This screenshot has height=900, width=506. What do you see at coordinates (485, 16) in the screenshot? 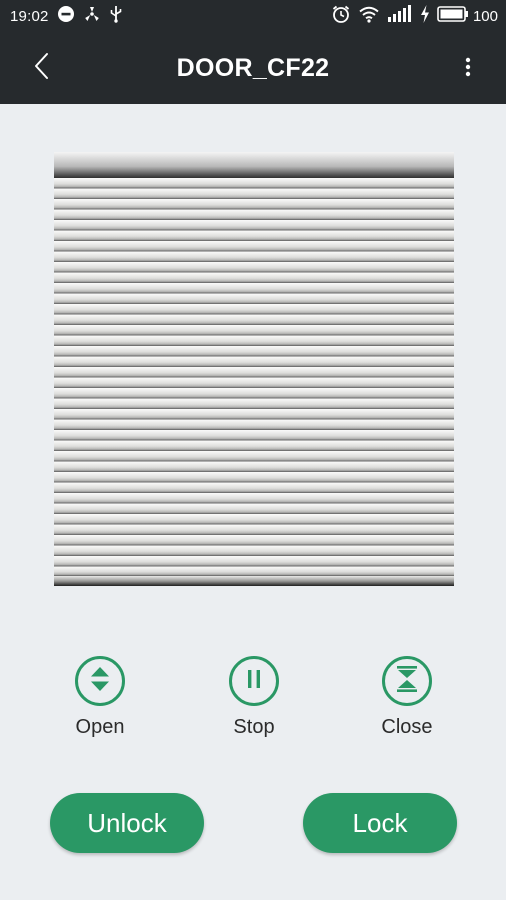
I see `battery-level: 100` at bounding box center [485, 16].